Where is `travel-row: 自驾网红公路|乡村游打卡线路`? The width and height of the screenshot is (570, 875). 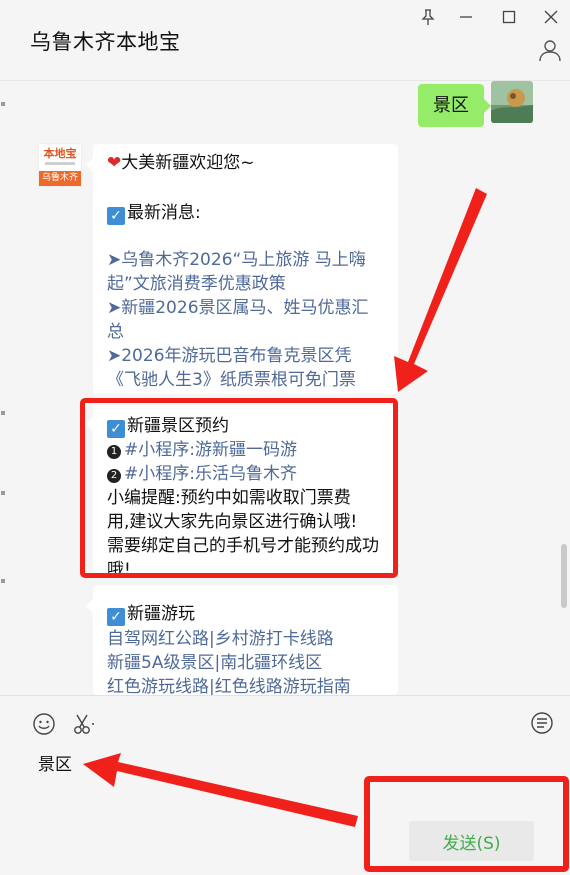 travel-row: 自驾网红公路|乡村游打卡线路 is located at coordinates (220, 639).